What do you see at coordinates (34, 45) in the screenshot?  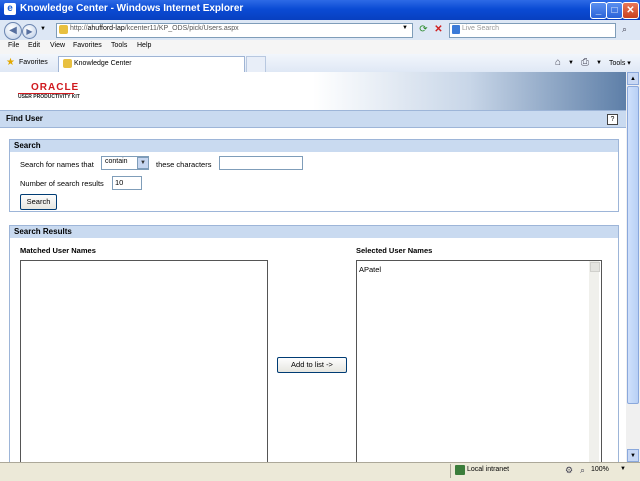 I see `menu-edit: Edit` at bounding box center [34, 45].